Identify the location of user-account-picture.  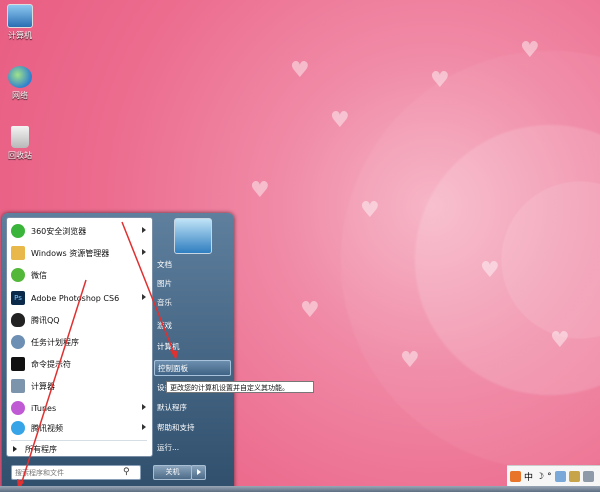
(193, 236).